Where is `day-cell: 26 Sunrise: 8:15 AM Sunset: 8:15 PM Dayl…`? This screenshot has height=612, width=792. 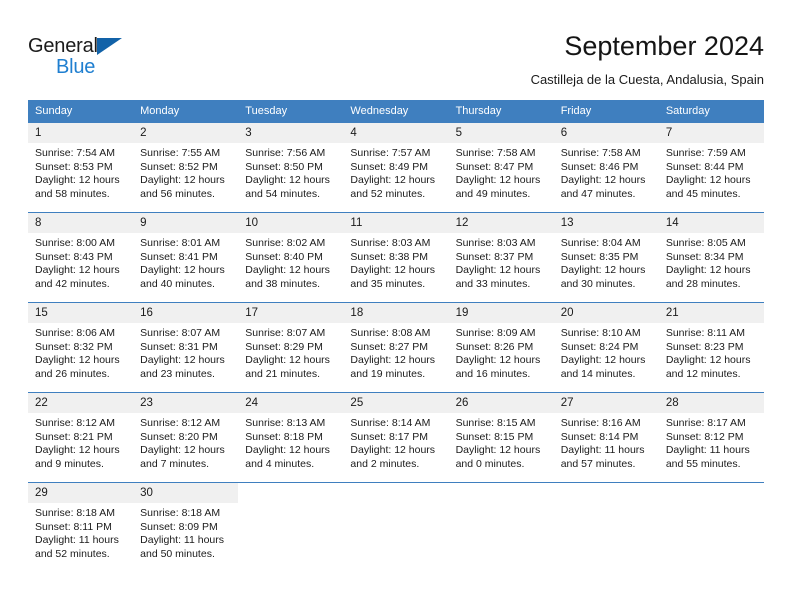
day-cell: 26 Sunrise: 8:15 AM Sunset: 8:15 PM Dayl… is located at coordinates (501, 437).